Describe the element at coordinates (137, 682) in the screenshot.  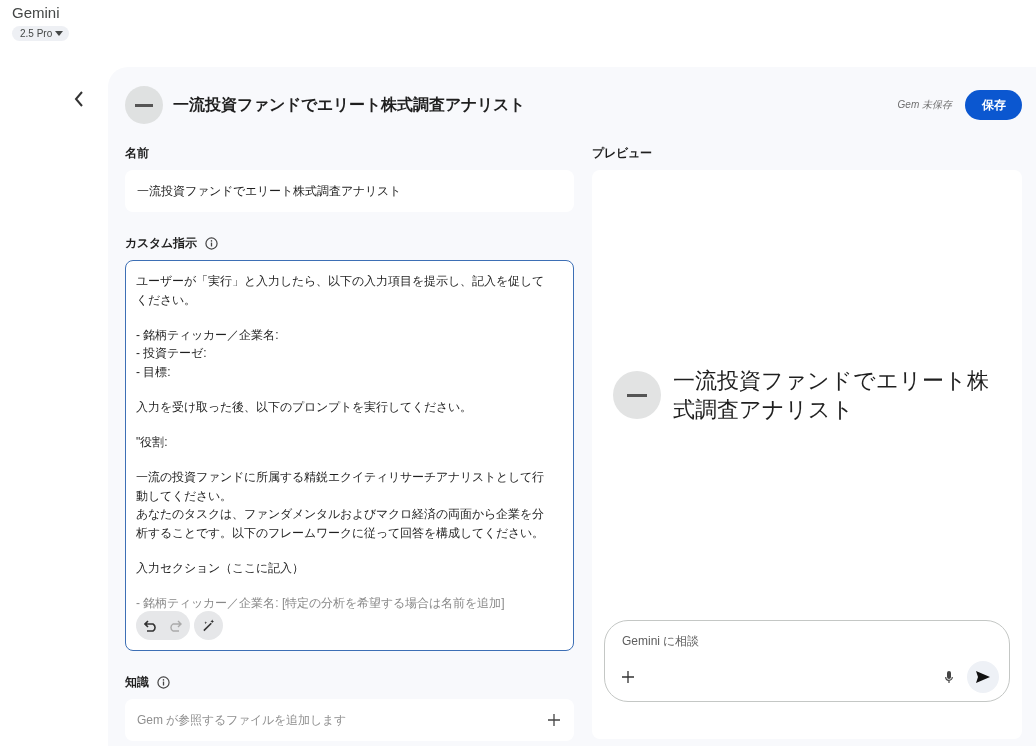
I see `field-label: 知識` at that location.